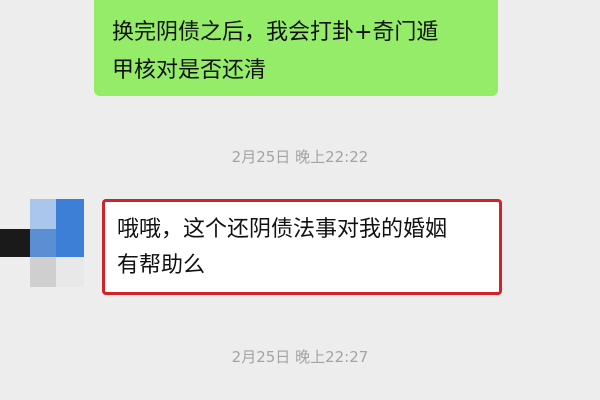  What do you see at coordinates (70, 272) in the screenshot?
I see `avatar-block-pale` at bounding box center [70, 272].